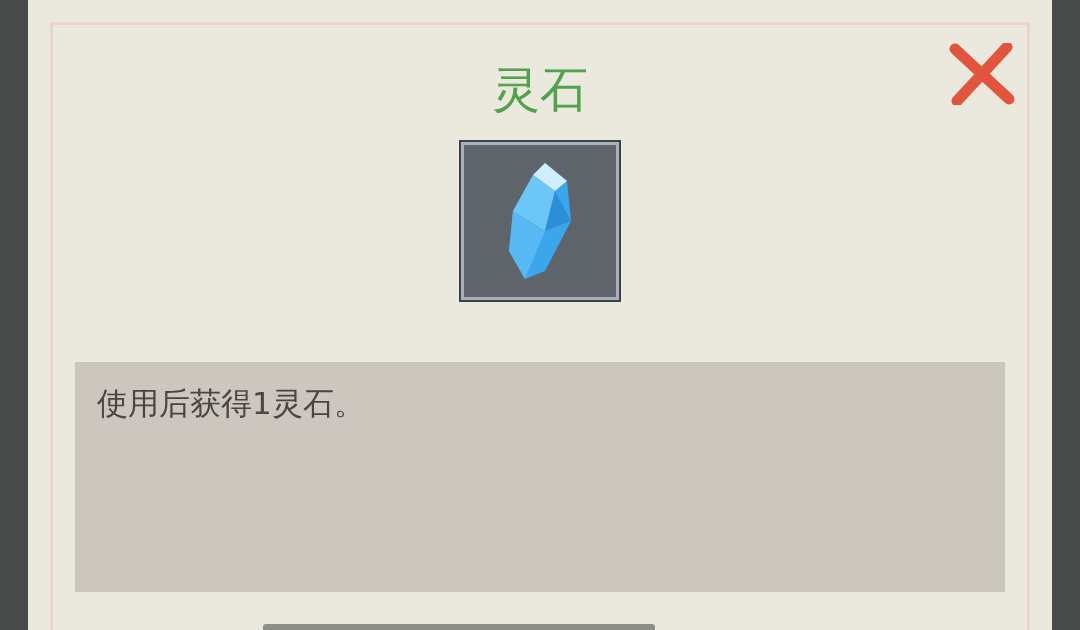 Image resolution: width=1080 pixels, height=630 pixels. What do you see at coordinates (540, 89) in the screenshot?
I see `dialog-title: 灵石` at bounding box center [540, 89].